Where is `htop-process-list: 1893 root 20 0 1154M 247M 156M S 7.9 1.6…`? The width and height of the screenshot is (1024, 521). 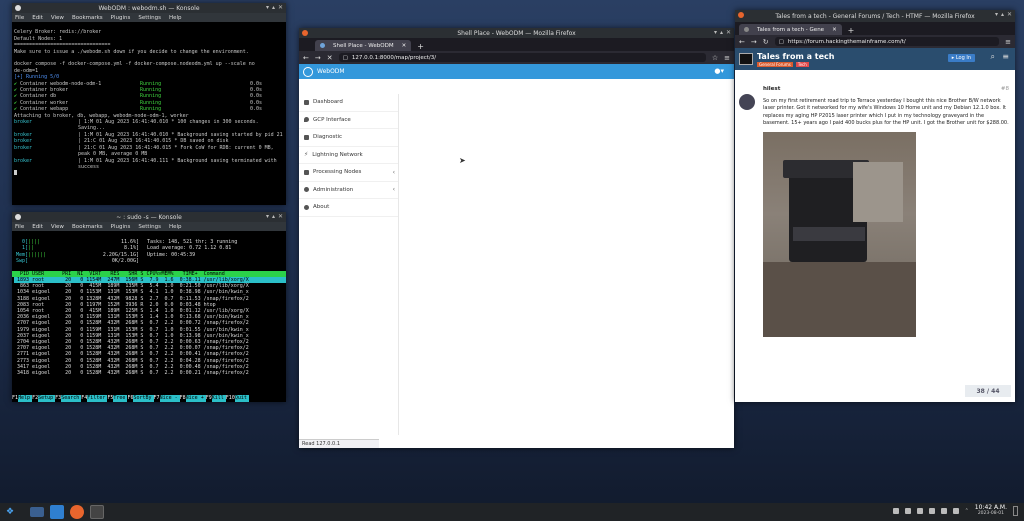 htop-process-list: 1893 root 20 0 1154M 247M 156M S 7.9 1.6… is located at coordinates (149, 326).